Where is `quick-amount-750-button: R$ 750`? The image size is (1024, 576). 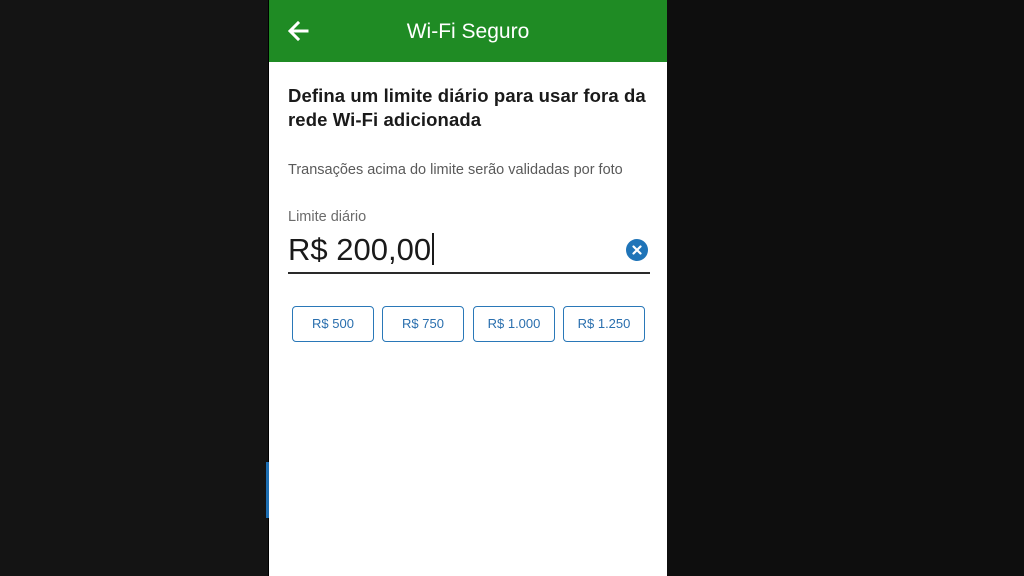
quick-amount-750-button: R$ 750 is located at coordinates (423, 324).